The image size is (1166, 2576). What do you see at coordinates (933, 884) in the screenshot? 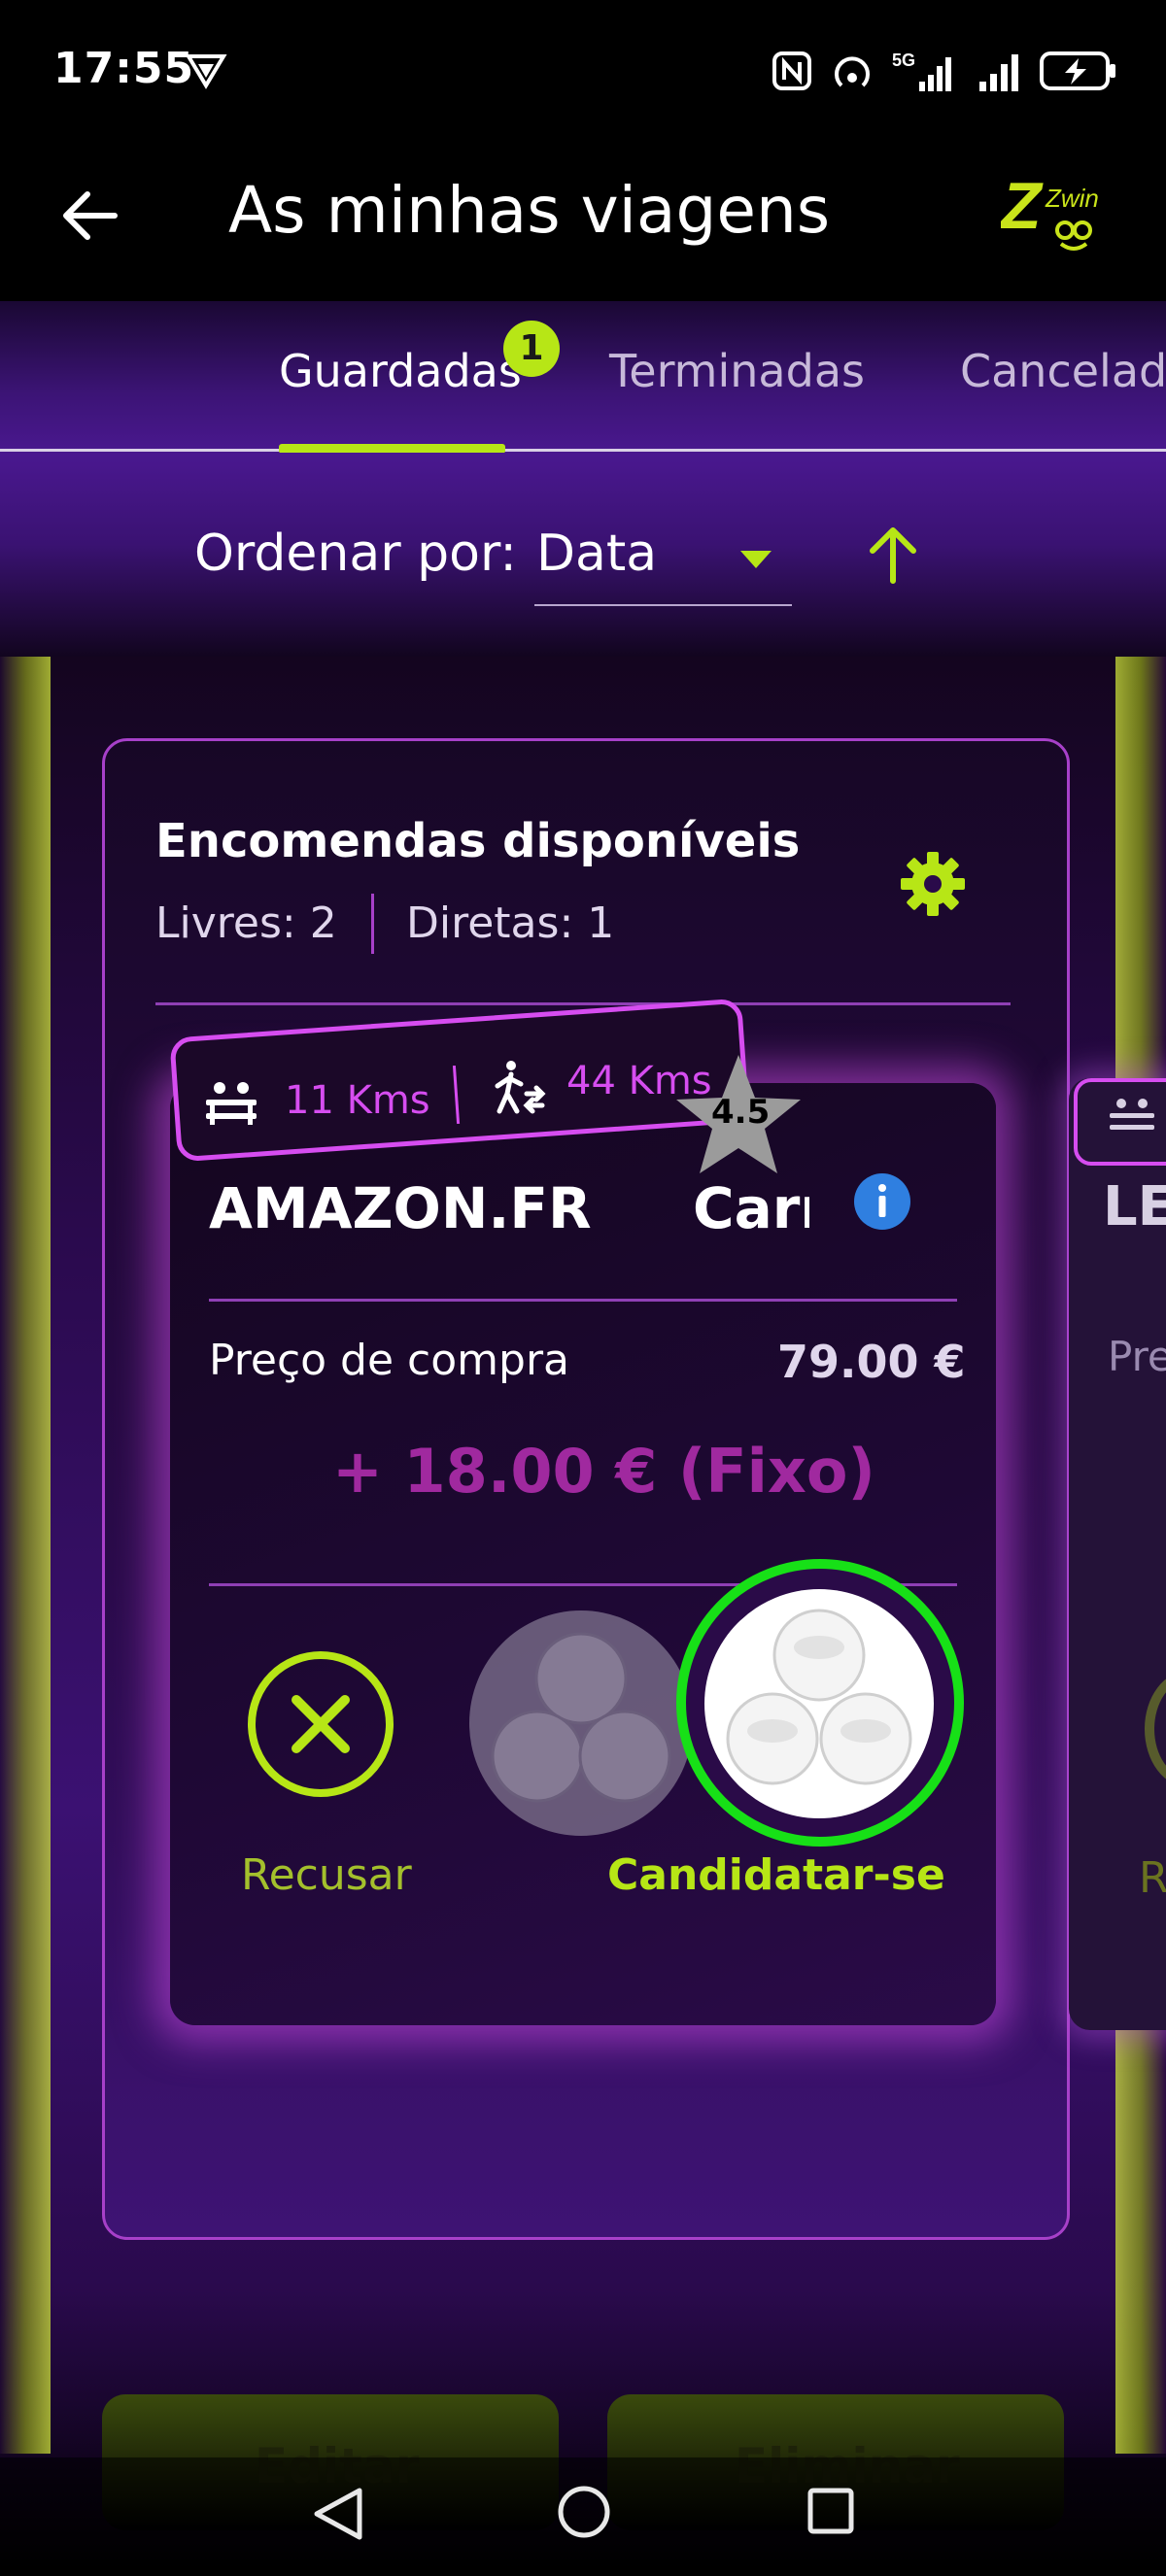
I see `gear-icon` at bounding box center [933, 884].